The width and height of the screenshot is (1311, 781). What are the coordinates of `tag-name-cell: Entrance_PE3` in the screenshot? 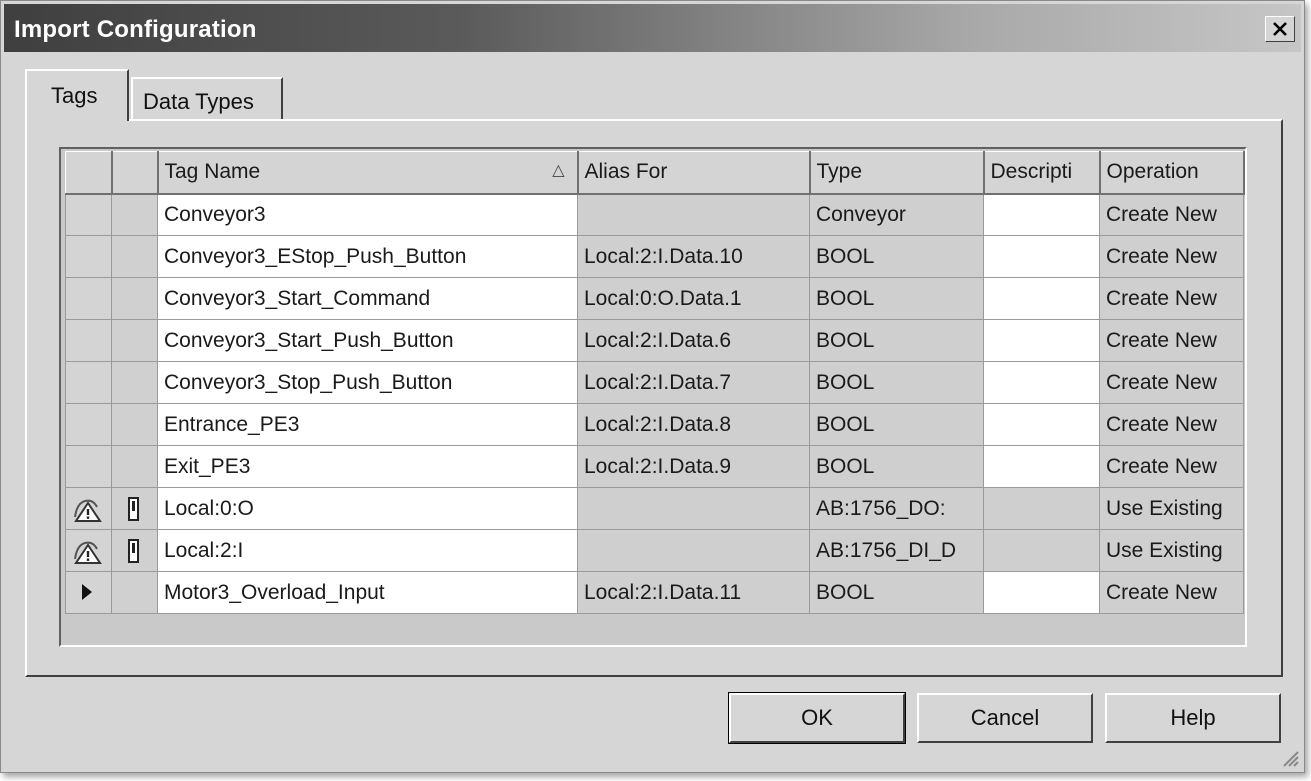 It's located at (367, 424).